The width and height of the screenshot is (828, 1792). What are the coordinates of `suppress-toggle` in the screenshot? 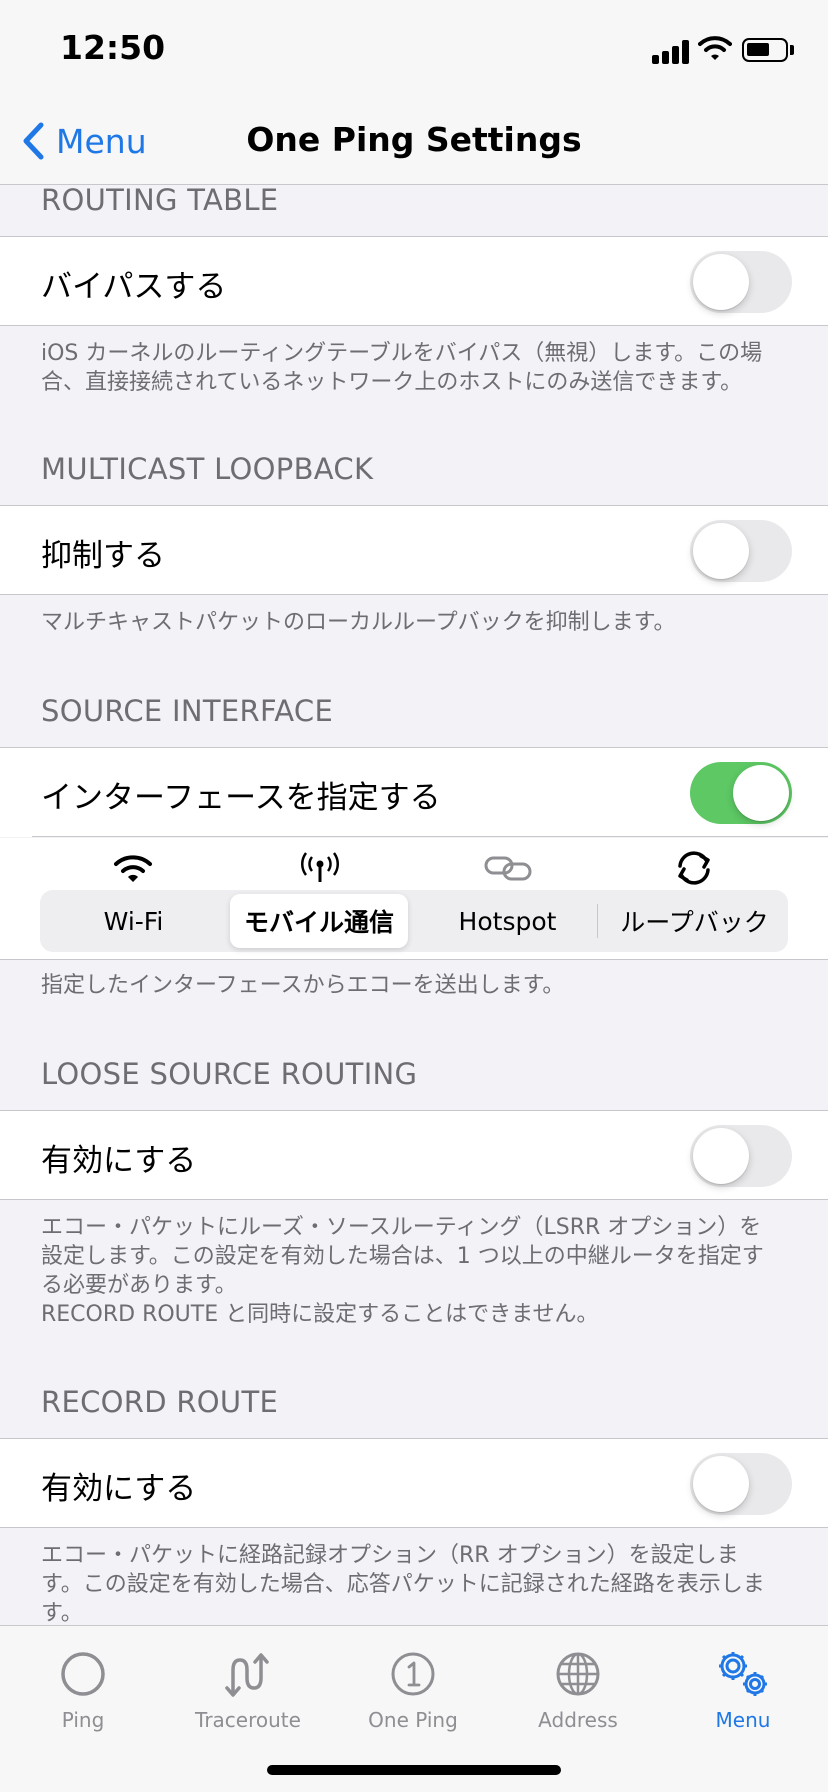 It's located at (741, 551).